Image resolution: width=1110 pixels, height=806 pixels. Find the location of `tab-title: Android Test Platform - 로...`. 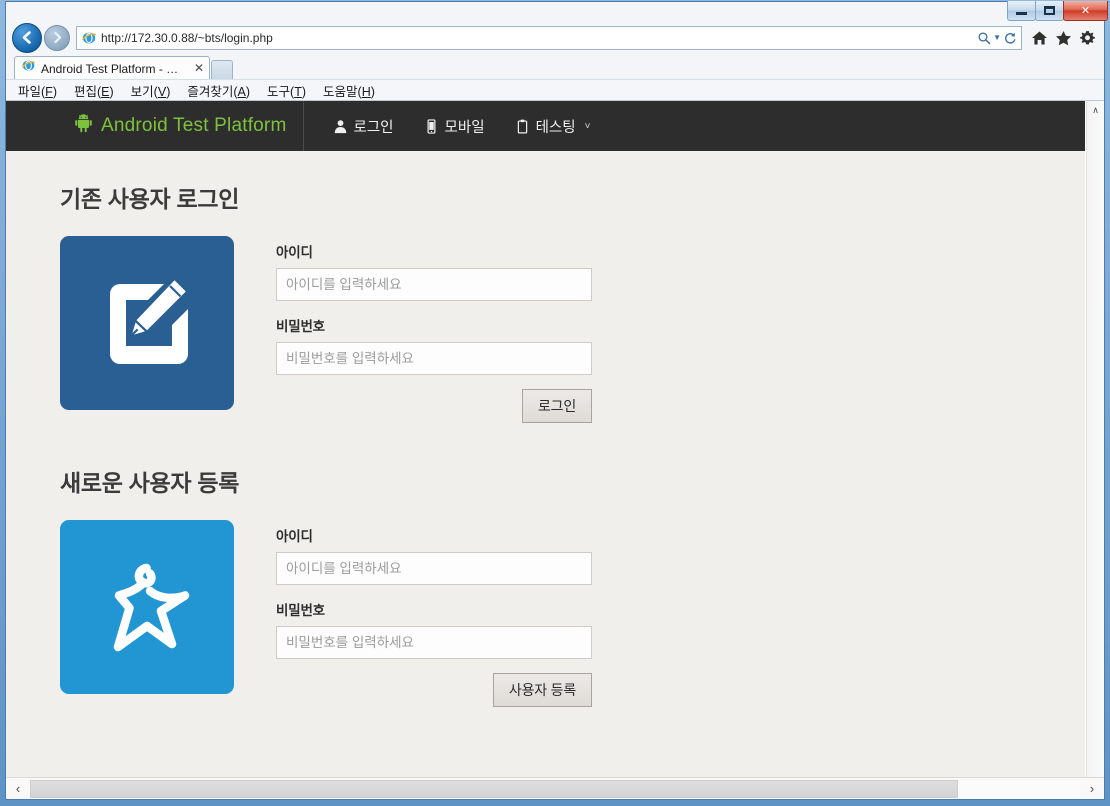

tab-title: Android Test Platform - 로... is located at coordinates (114, 68).